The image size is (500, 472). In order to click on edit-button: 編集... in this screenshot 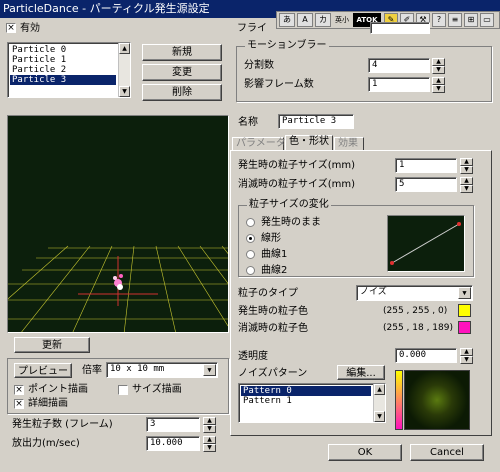, I will do `click(361, 372)`.